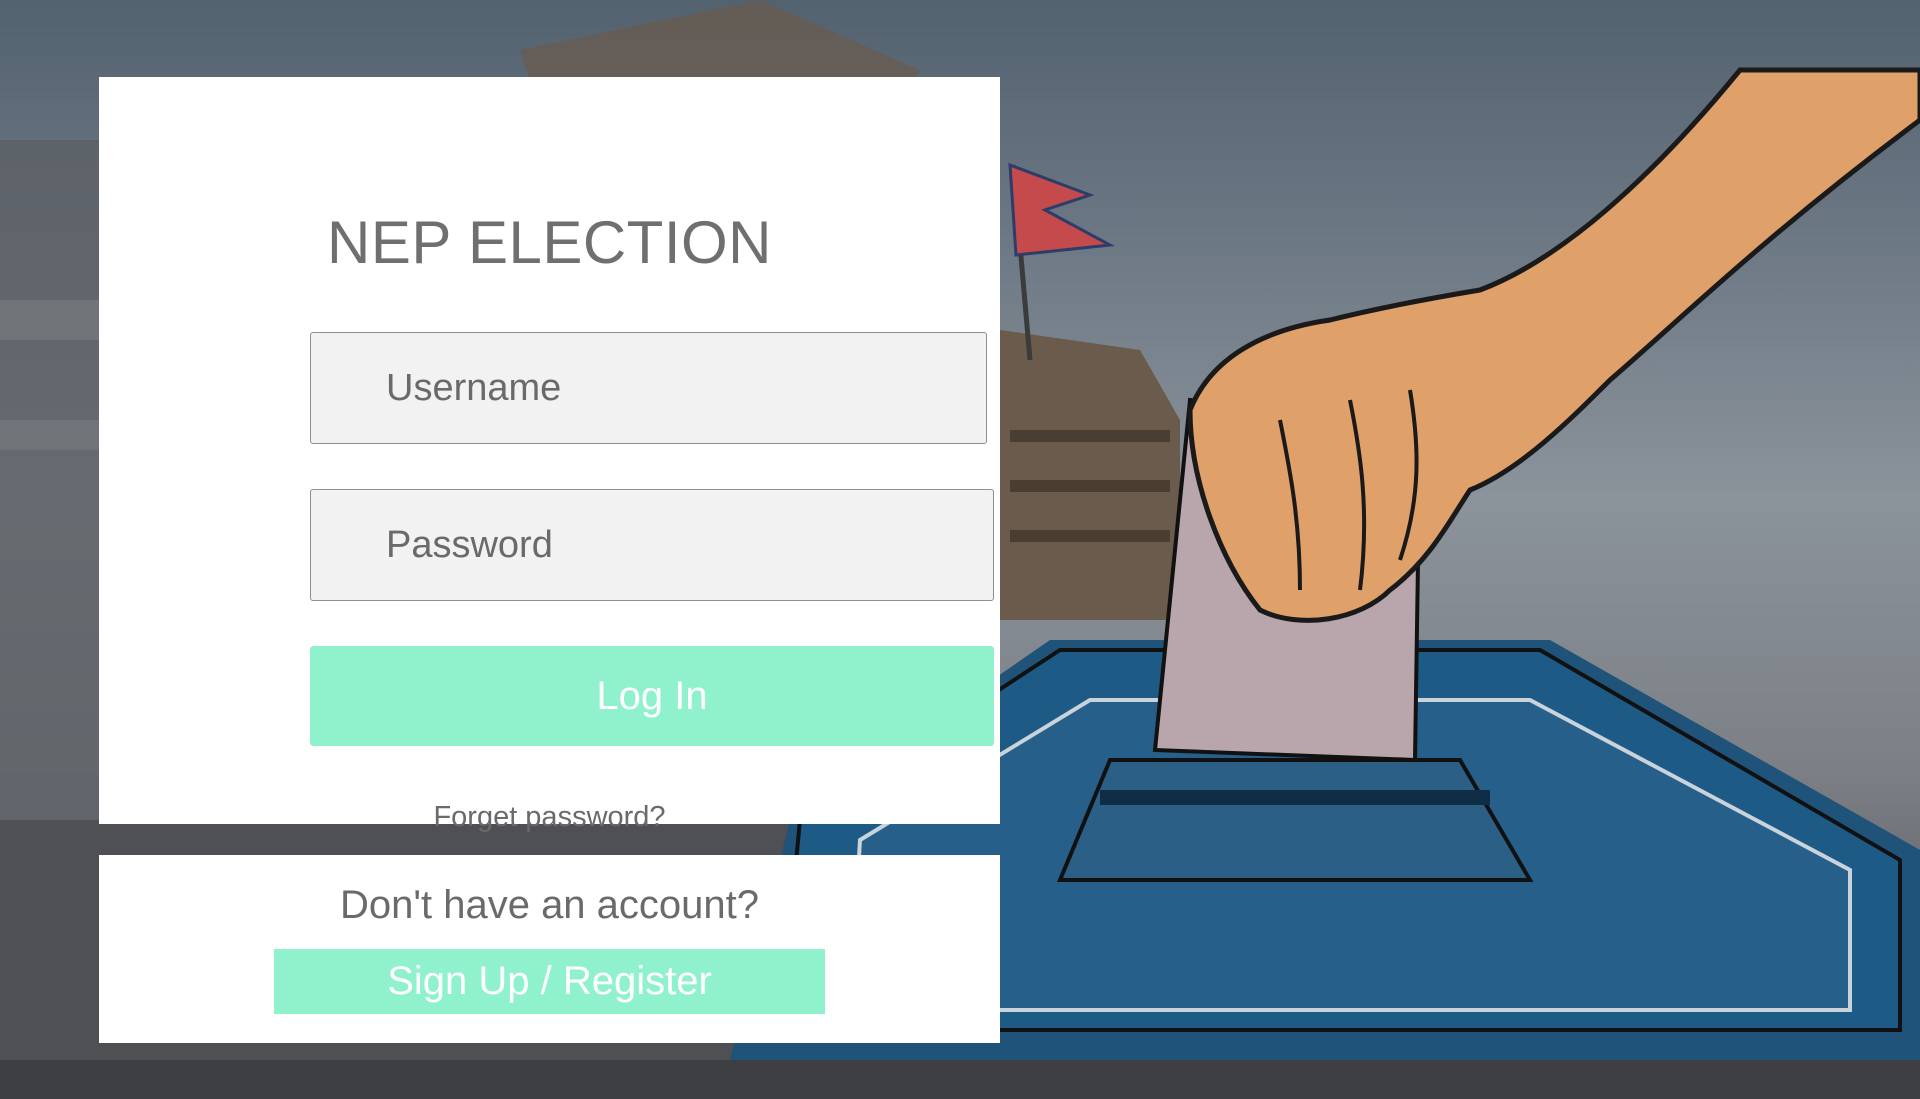 This screenshot has width=1920, height=1099. Describe the element at coordinates (549, 981) in the screenshot. I see `signup-button: Sign Up / Register` at that location.